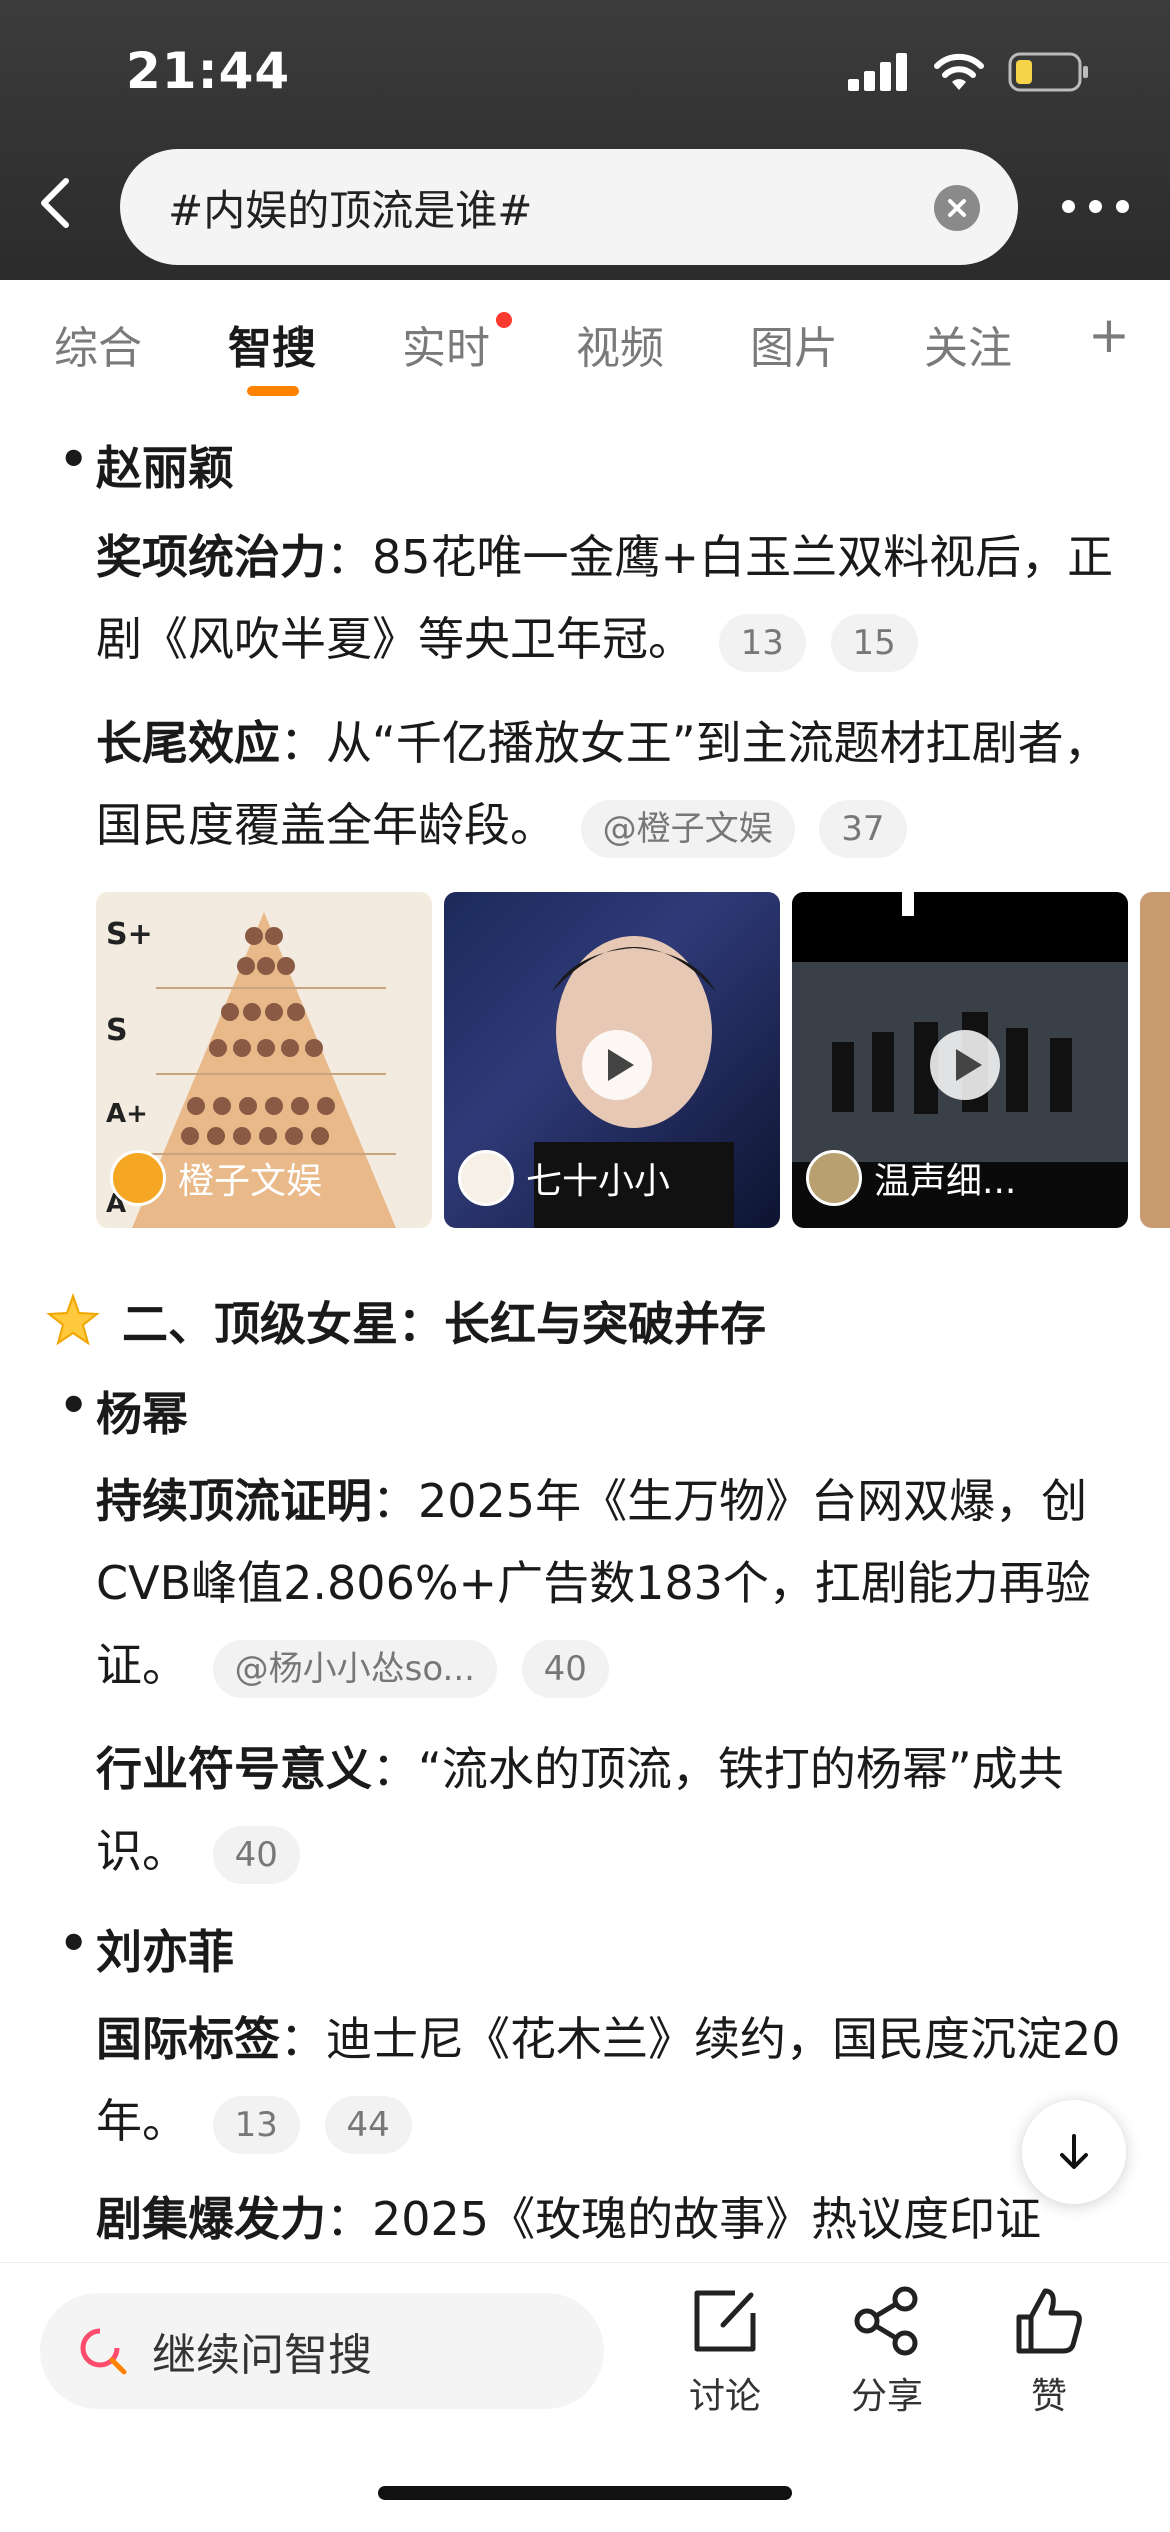 Image resolution: width=1170 pixels, height=2532 pixels. Describe the element at coordinates (684, 2219) in the screenshot. I see `para-text: ：2025《玫瑰的故事》热议度印证` at that location.